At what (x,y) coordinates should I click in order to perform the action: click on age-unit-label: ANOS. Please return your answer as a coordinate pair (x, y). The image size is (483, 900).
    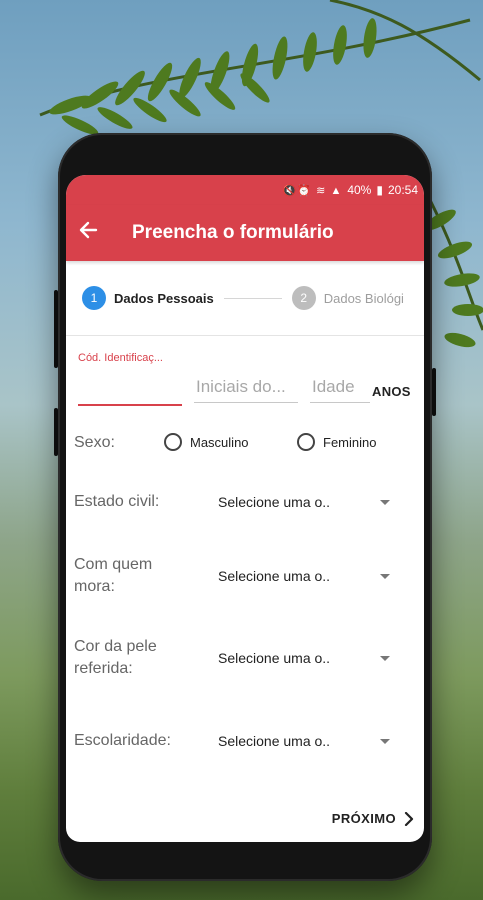
    Looking at the image, I should click on (391, 391).